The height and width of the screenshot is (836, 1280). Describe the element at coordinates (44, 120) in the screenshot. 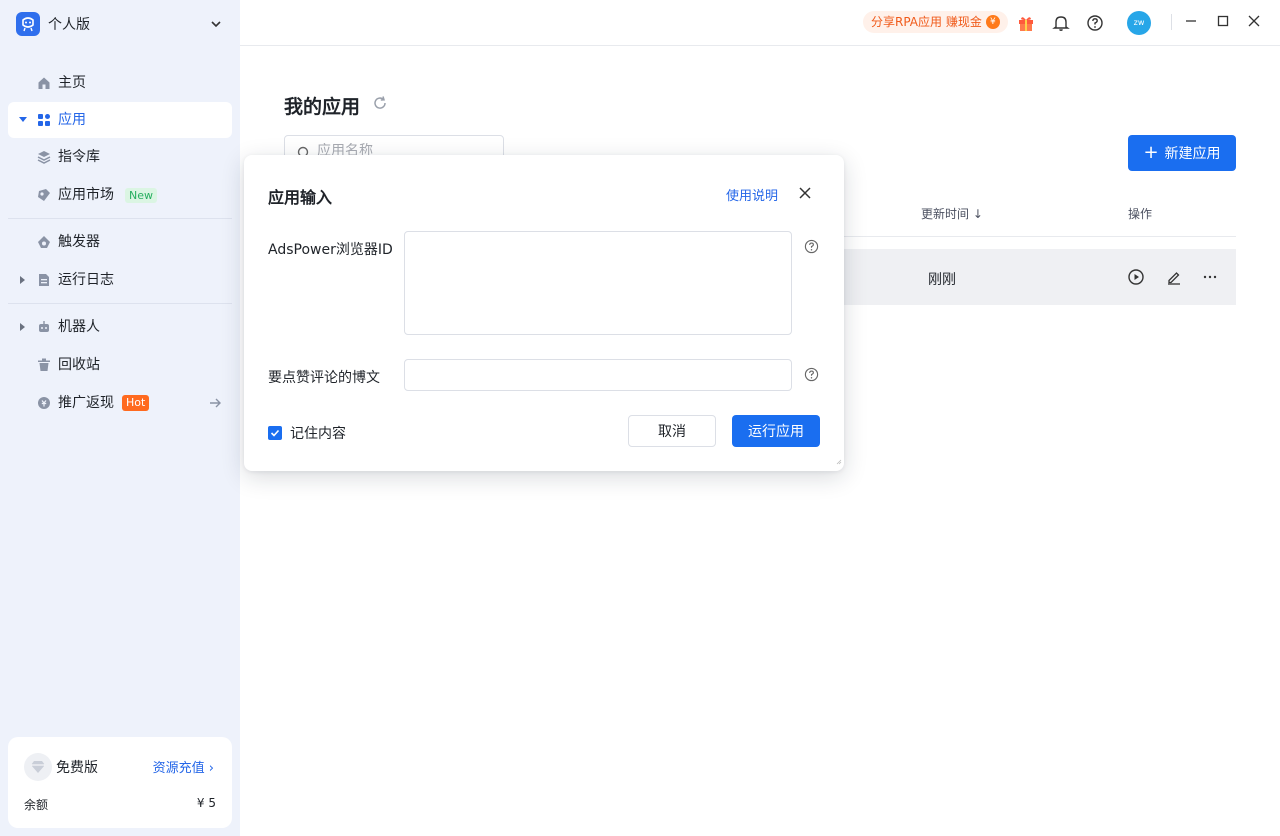

I see `apps-grid-icon` at that location.